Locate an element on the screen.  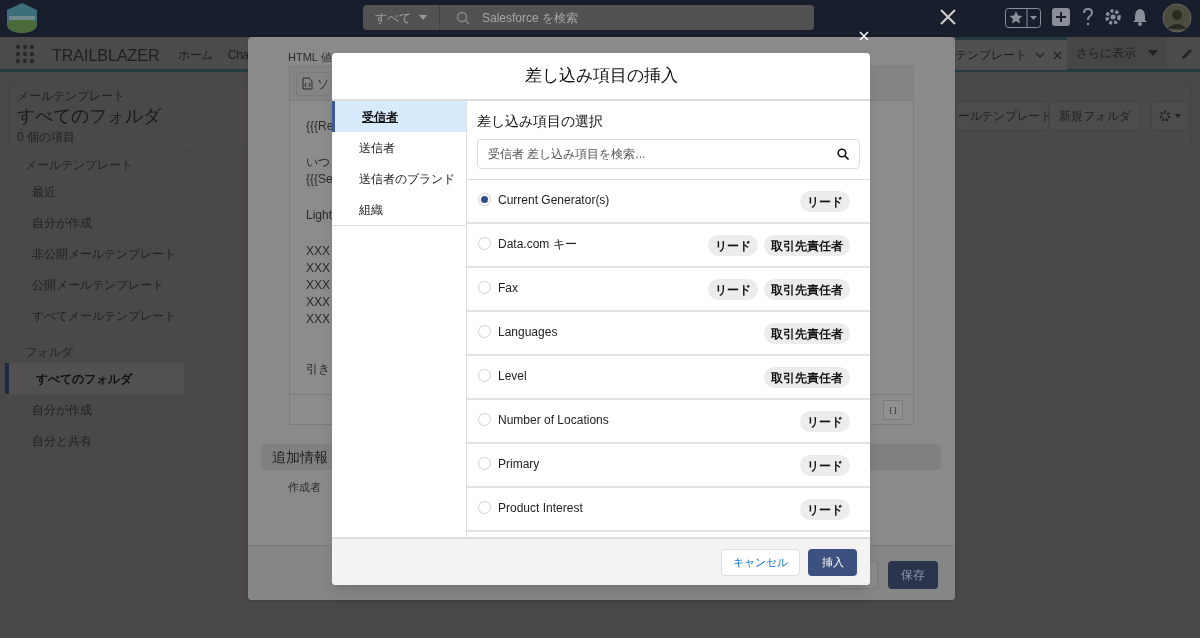
body-text-line: 引き is located at coordinates (318, 369).